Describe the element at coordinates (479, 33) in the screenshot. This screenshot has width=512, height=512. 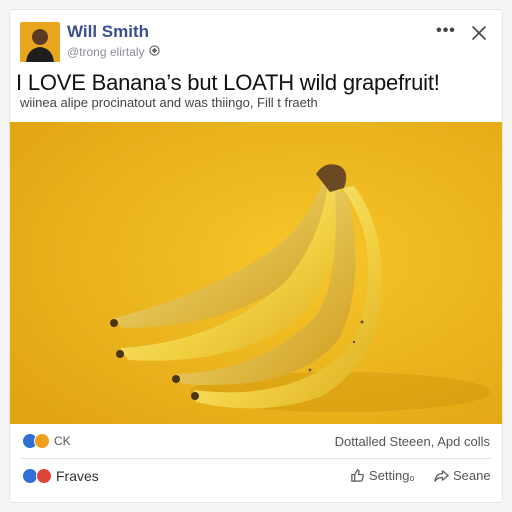
I see `close-icon` at that location.